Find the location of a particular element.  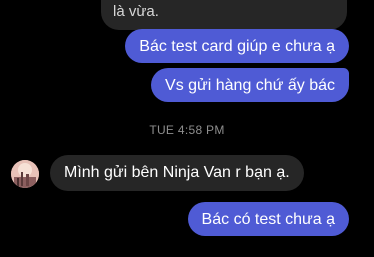

outgoing-message-text: Bác có test chưa ạ is located at coordinates (268, 219).